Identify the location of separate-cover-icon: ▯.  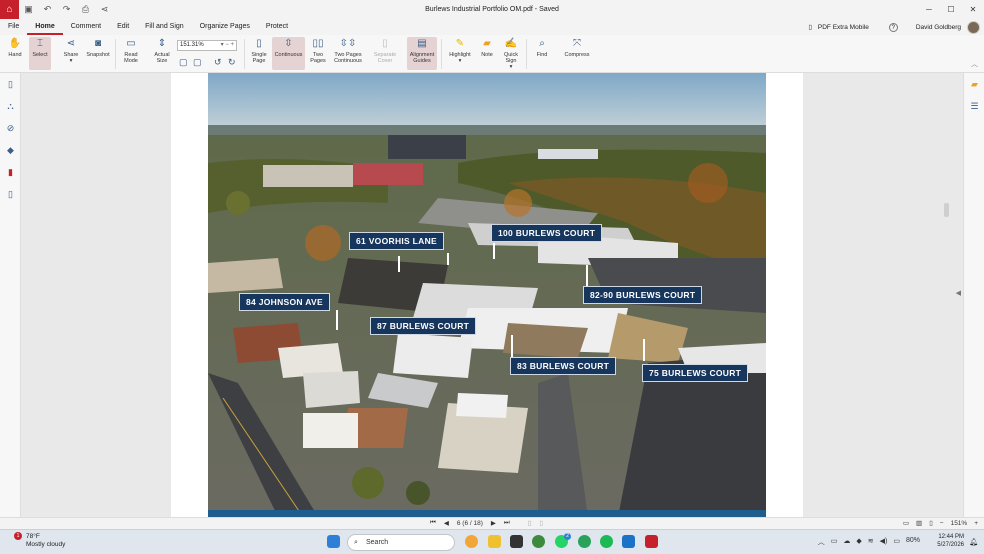
(385, 43).